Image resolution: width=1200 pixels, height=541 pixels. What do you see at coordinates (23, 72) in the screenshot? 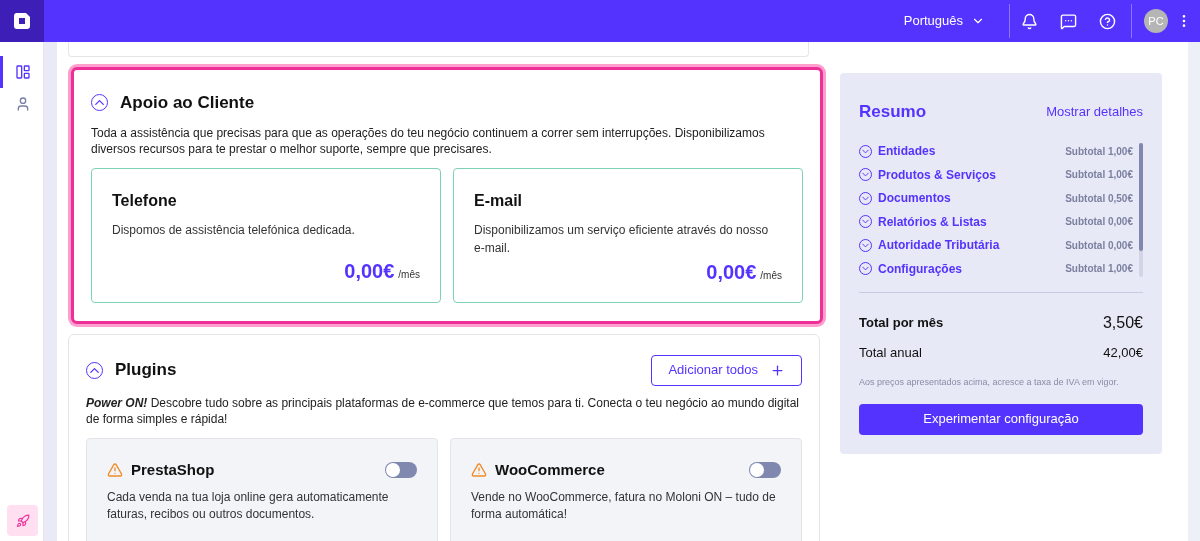
I see `layout-icon` at bounding box center [23, 72].